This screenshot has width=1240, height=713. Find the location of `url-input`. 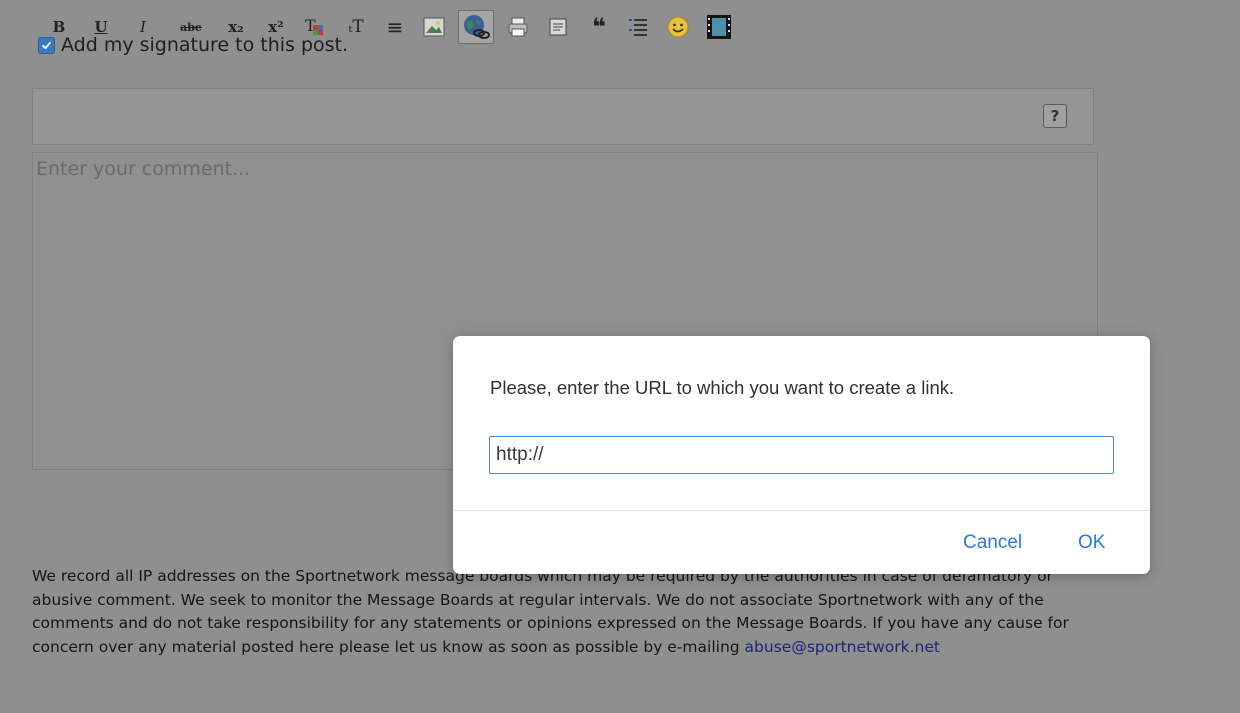

url-input is located at coordinates (801, 455).